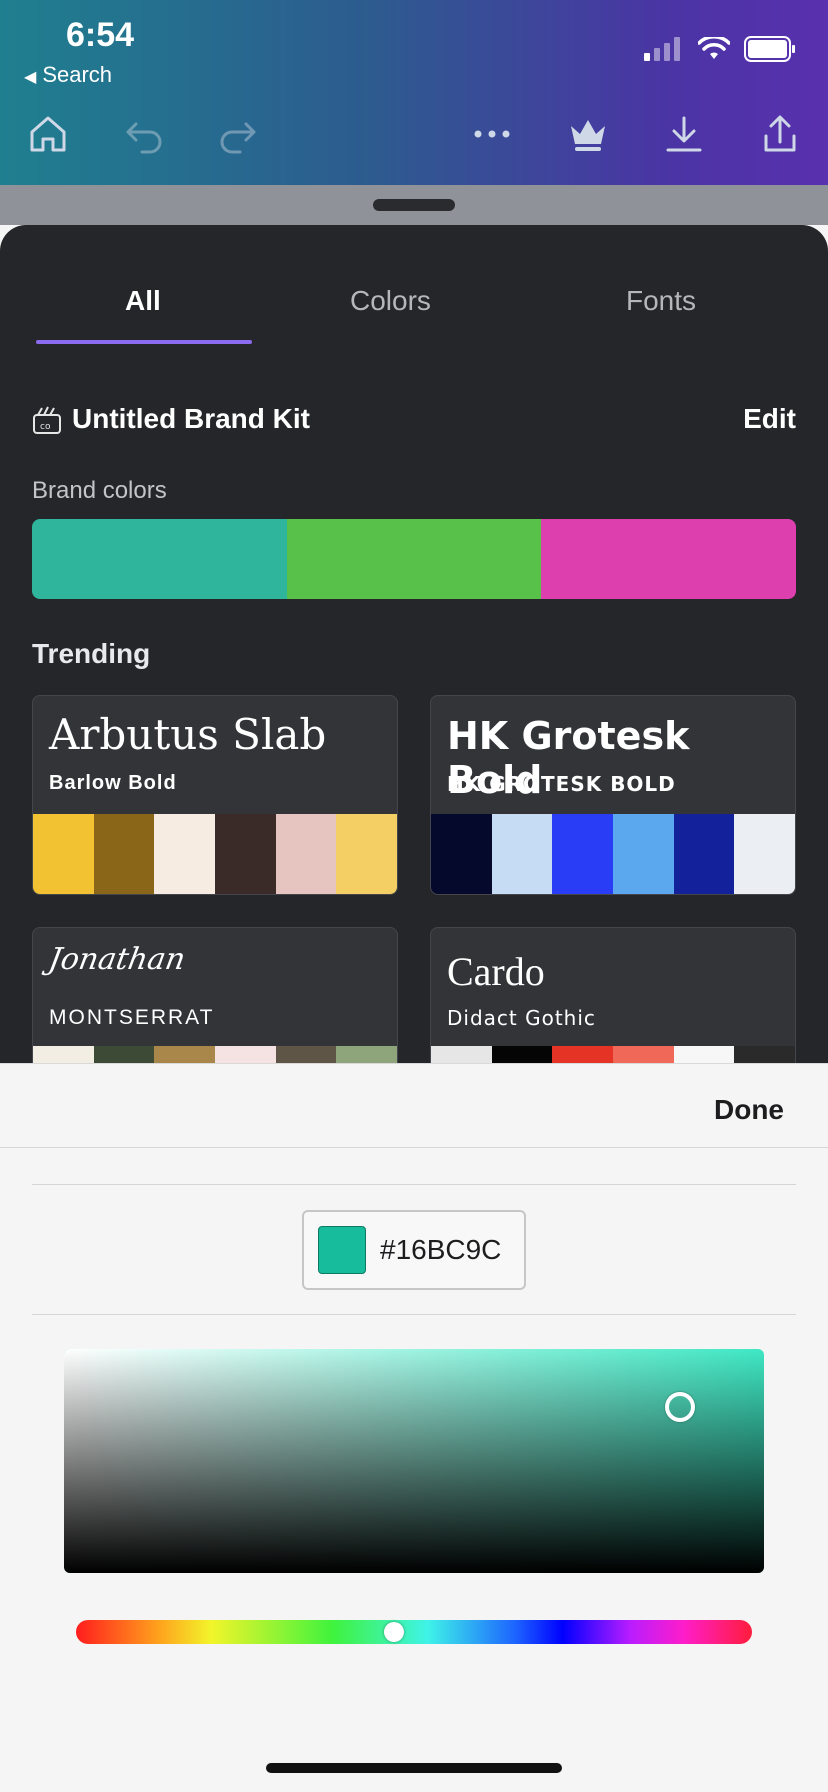 This screenshot has width=828, height=1792. I want to click on hex-value: #16BC9C, so click(440, 1250).